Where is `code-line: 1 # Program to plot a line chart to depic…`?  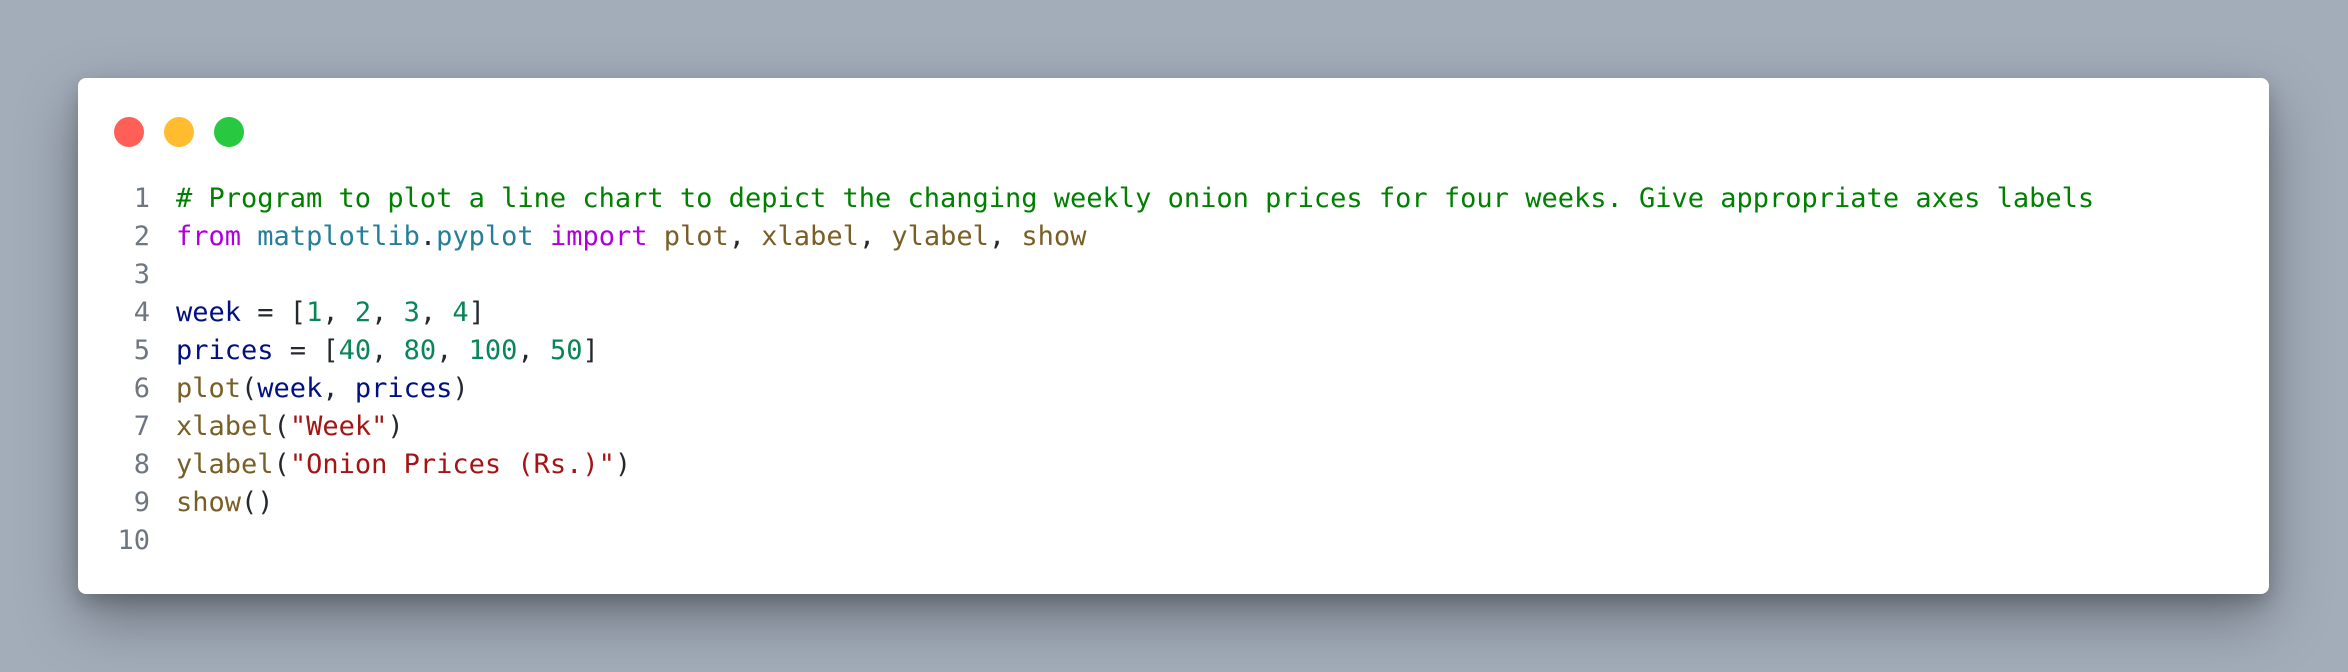 code-line: 1 # Program to plot a line chart to depic… is located at coordinates (1173, 199).